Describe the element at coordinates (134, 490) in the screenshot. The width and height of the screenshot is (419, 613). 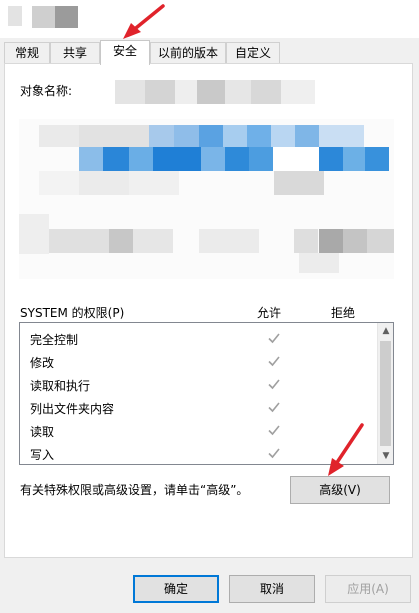
I see `advanced-note: 有关特殊权限或高级设置，请单击“高级”。` at that location.